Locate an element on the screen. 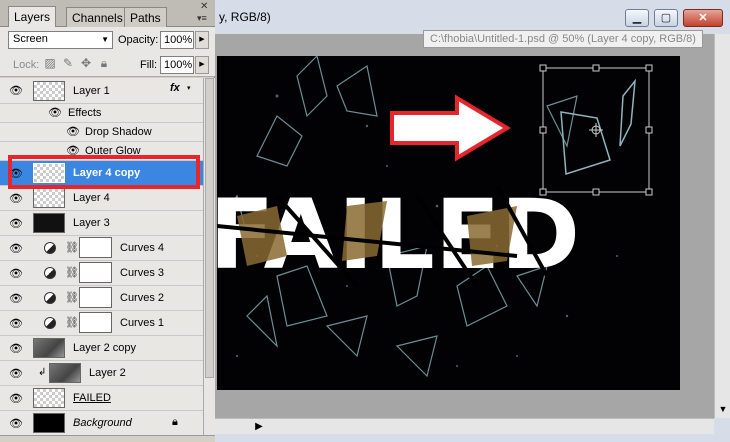 The width and height of the screenshot is (730, 442). layer-row-curves-4: 👁︎ ⛓ Curves 4 is located at coordinates (101, 248).